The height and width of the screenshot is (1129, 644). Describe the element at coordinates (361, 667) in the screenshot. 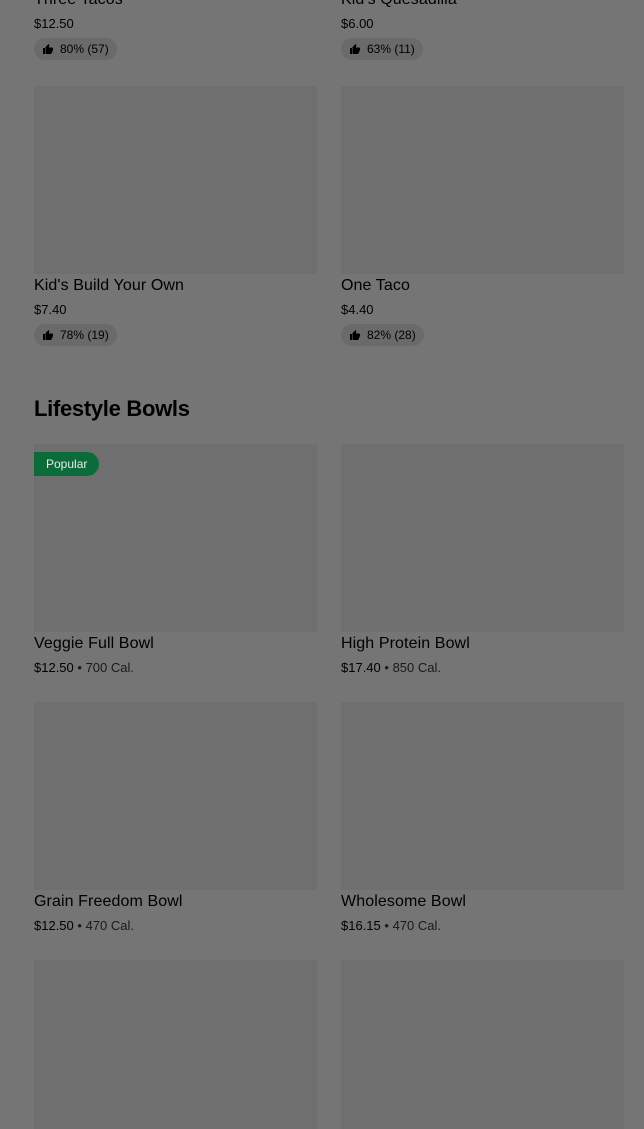

I see `item-price: $17.40` at that location.